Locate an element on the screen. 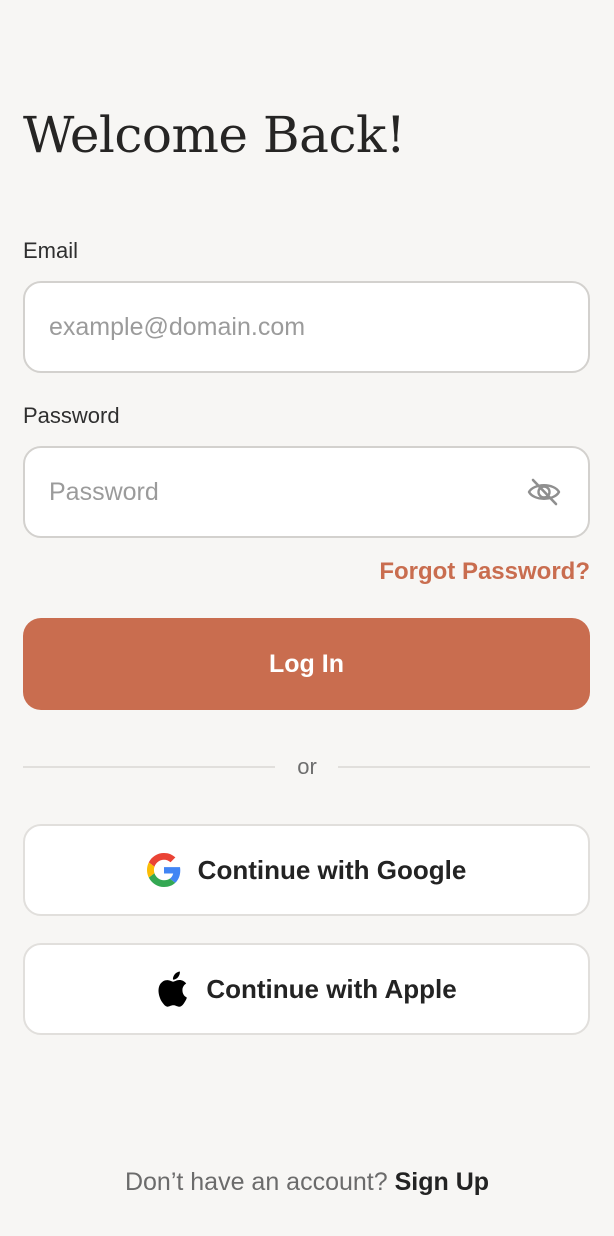  password-input is located at coordinates (289, 492).